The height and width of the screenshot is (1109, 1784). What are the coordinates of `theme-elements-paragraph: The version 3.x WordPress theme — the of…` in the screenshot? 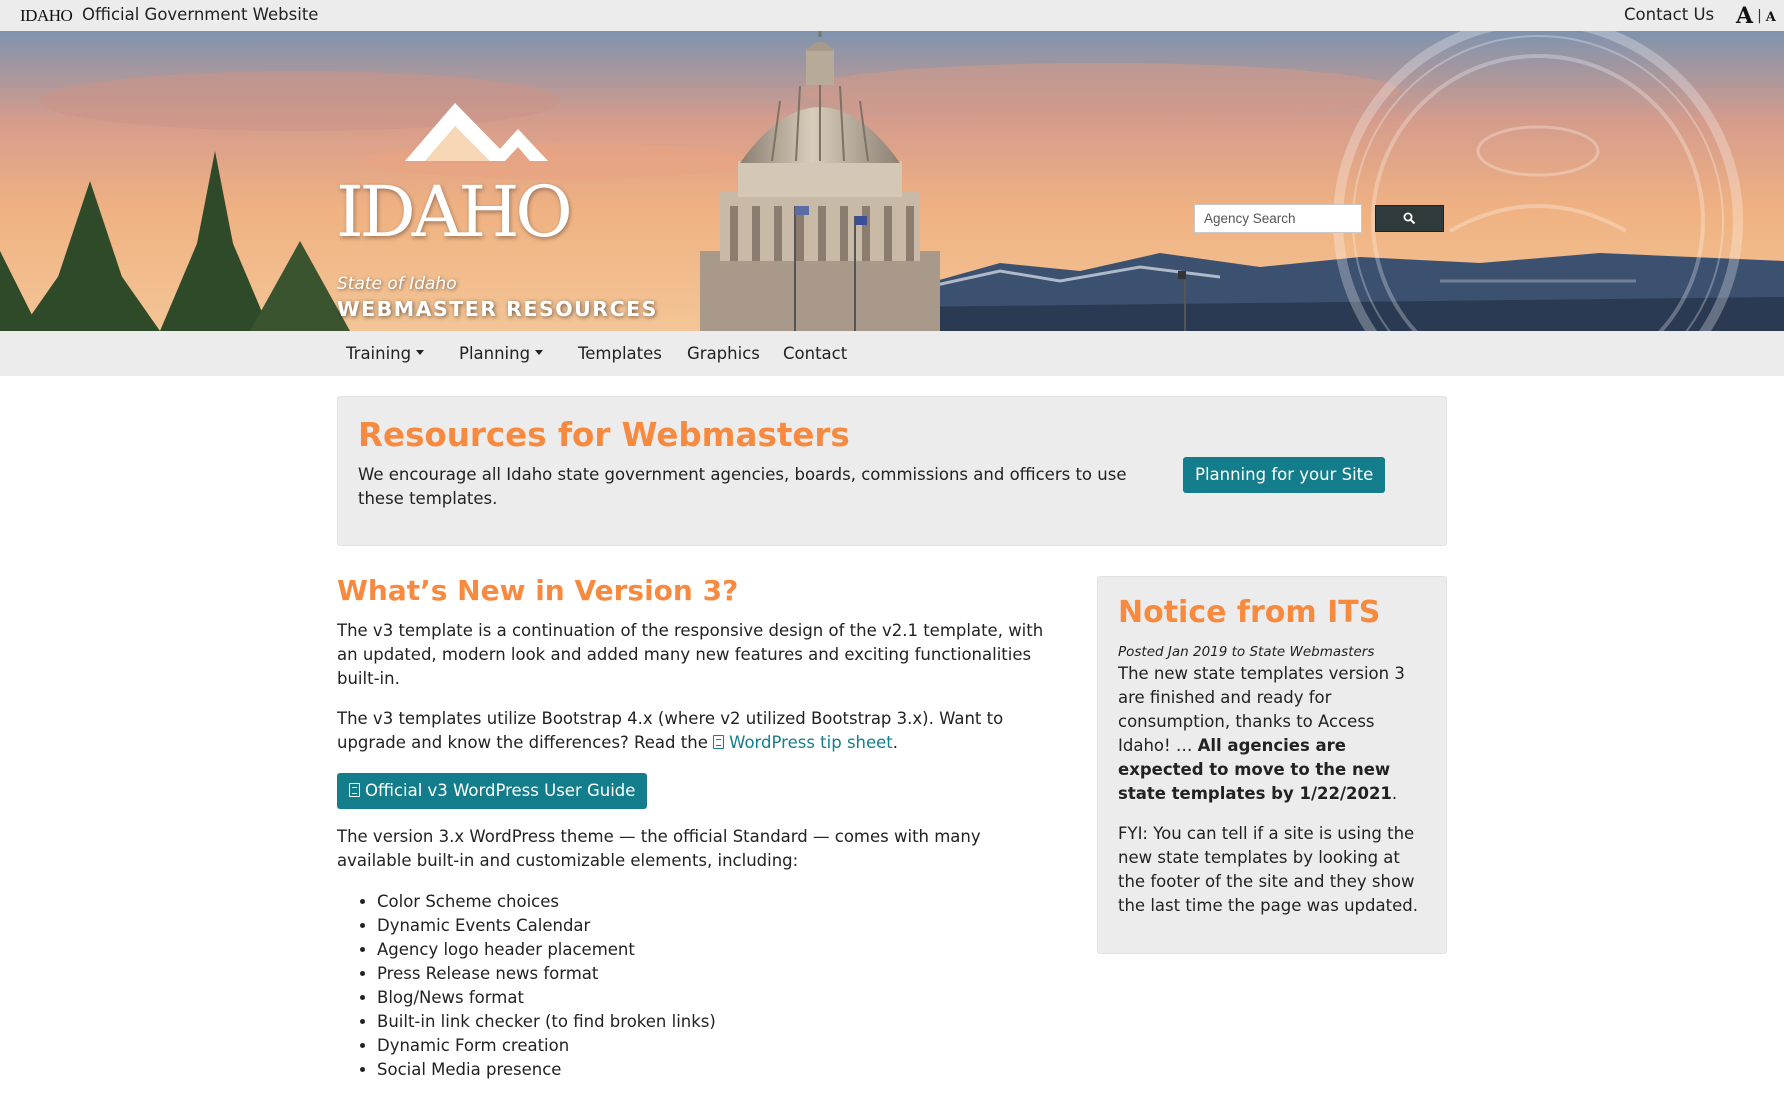 It's located at (659, 848).